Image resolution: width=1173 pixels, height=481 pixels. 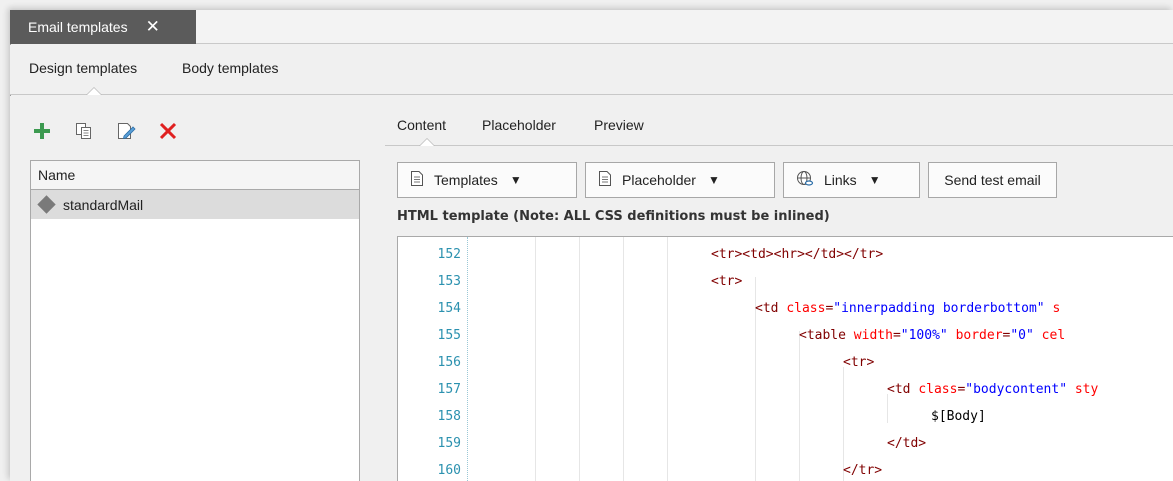 What do you see at coordinates (103, 204) in the screenshot?
I see `list-item-label: standardMail` at bounding box center [103, 204].